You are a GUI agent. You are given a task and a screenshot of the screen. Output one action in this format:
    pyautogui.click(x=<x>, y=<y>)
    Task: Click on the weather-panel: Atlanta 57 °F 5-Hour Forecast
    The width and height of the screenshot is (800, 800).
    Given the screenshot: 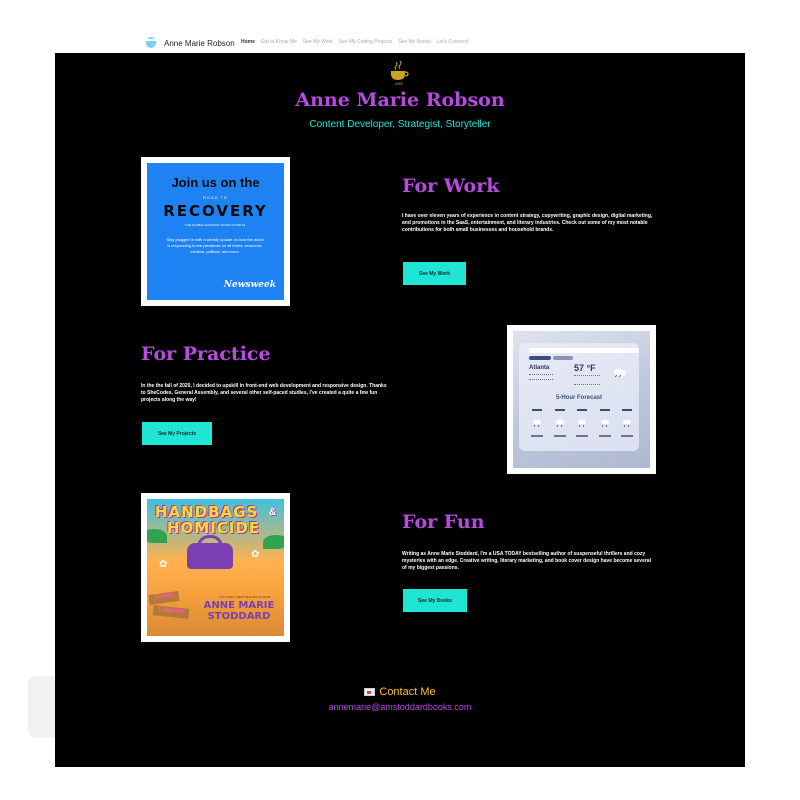 What is the action you would take?
    pyautogui.click(x=579, y=397)
    